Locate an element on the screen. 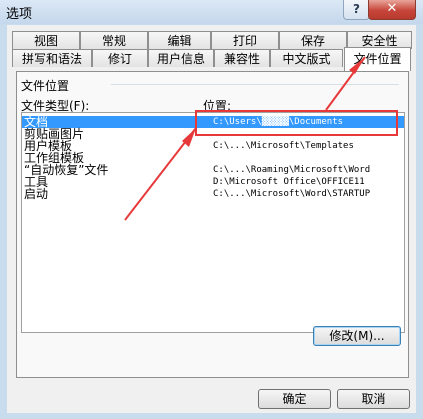 This screenshot has height=419, width=423. cancel-button: 取消 is located at coordinates (373, 399).